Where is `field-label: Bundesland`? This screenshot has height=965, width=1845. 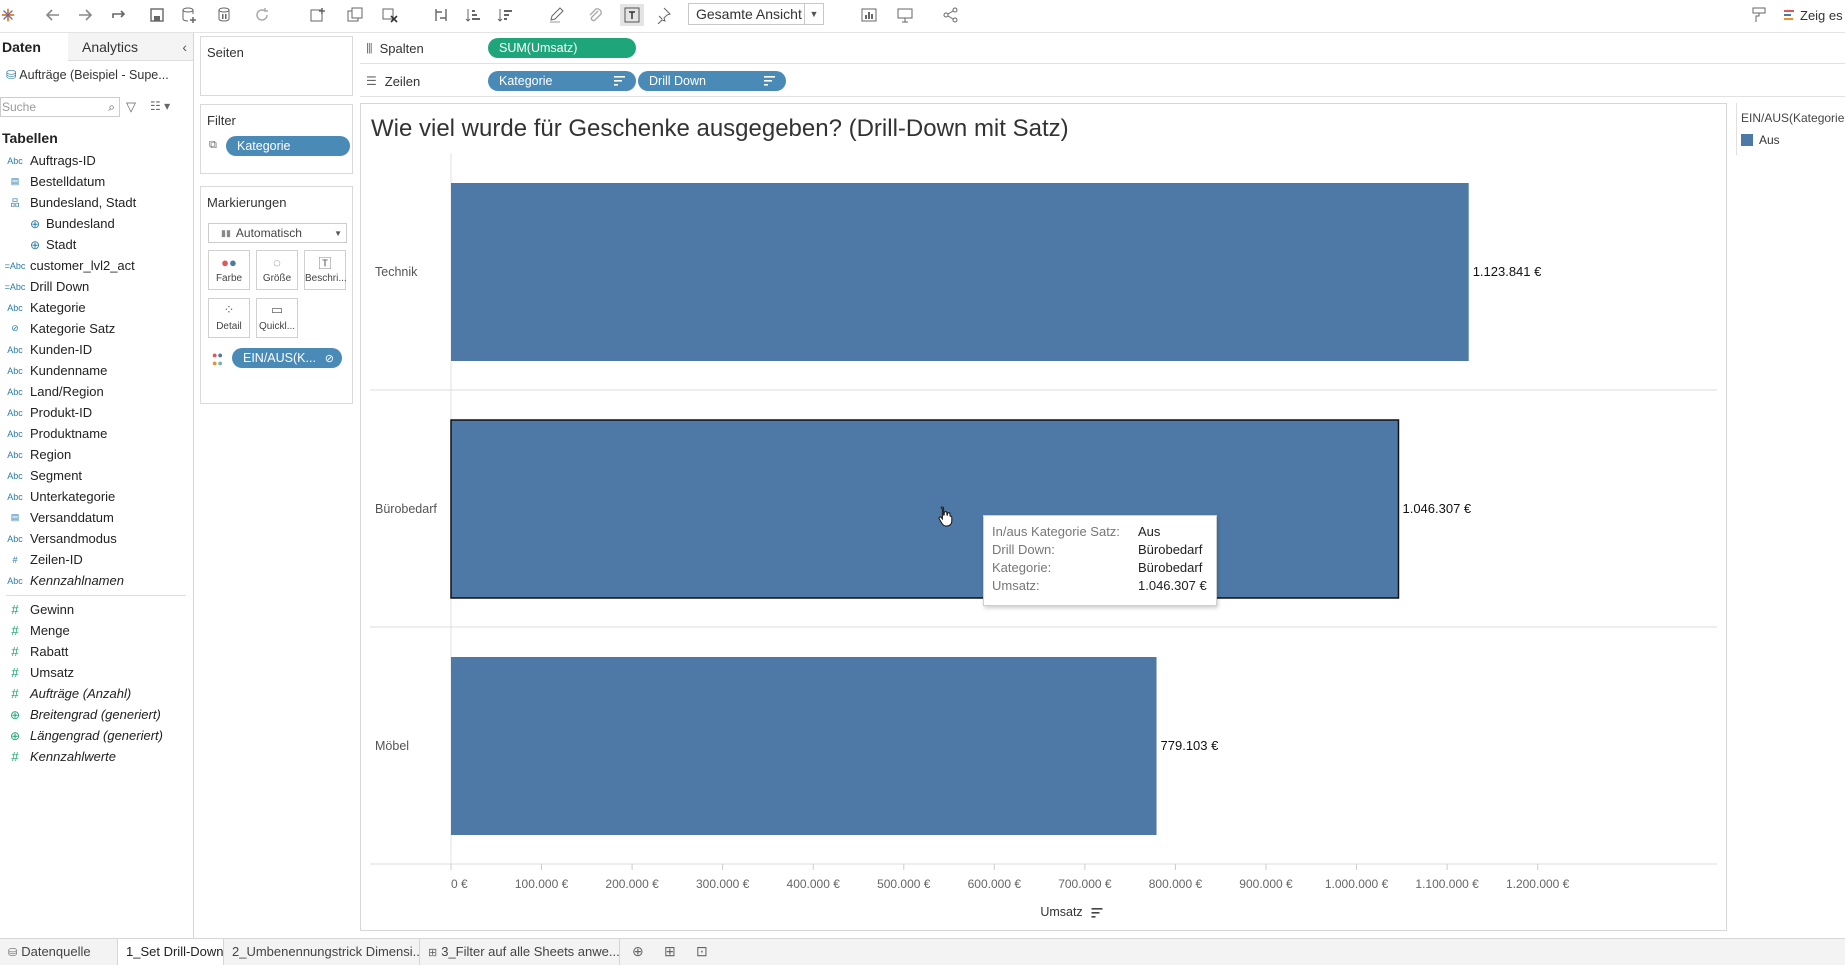
field-label: Bundesland is located at coordinates (80, 223).